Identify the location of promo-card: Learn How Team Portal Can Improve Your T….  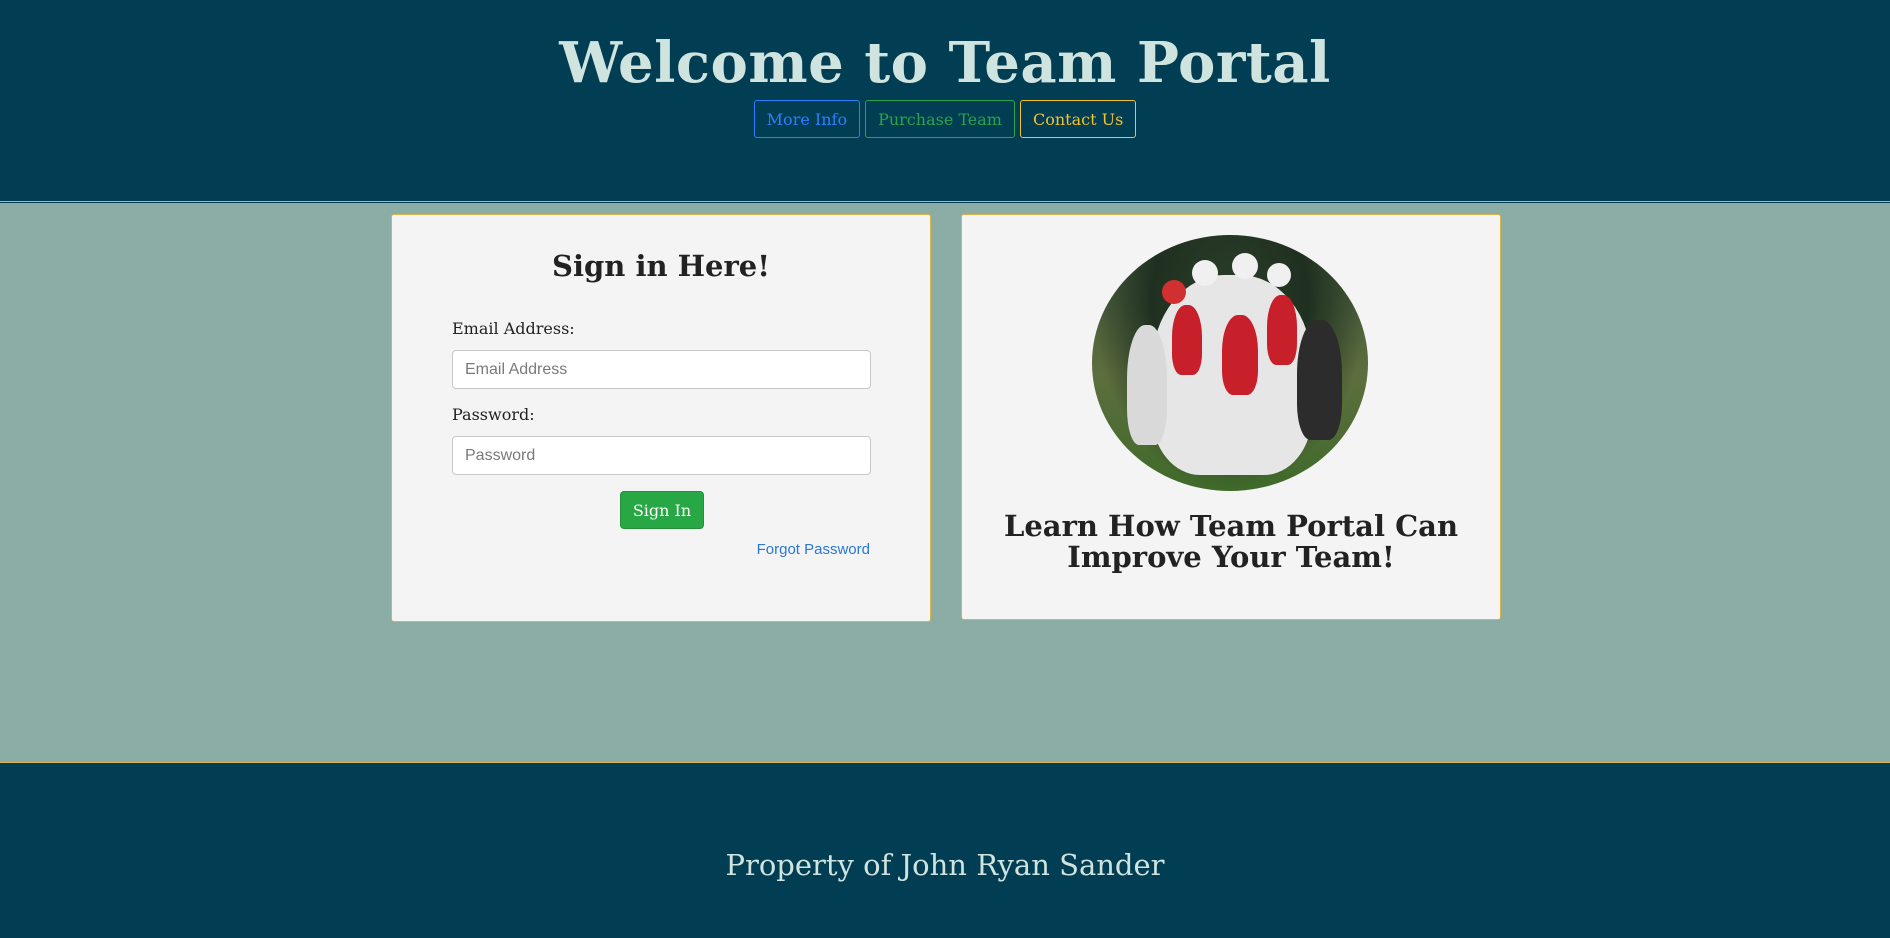
(1231, 417).